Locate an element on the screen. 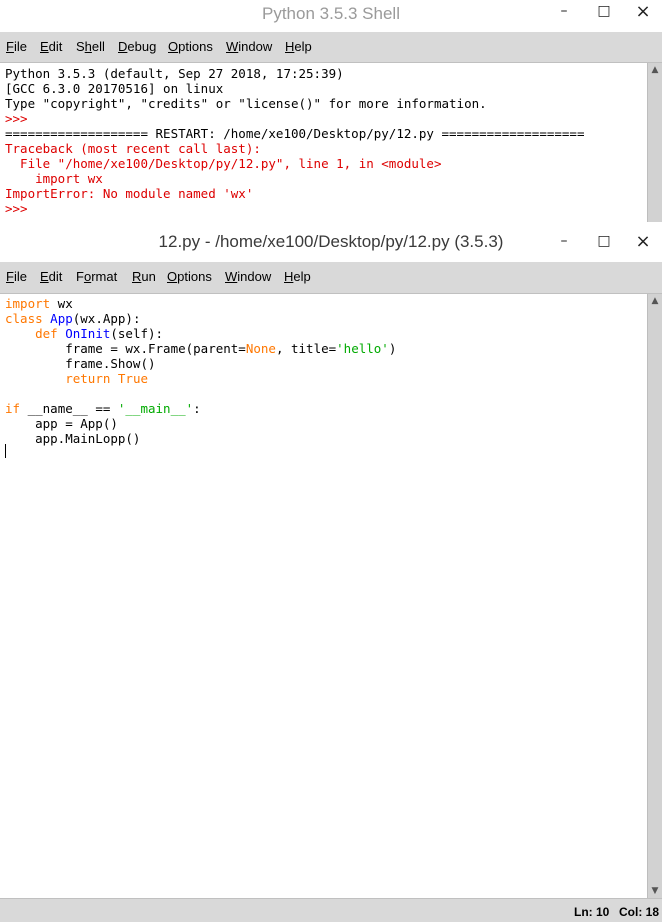 The width and height of the screenshot is (662, 922). shell-line: import wx is located at coordinates (54, 178).